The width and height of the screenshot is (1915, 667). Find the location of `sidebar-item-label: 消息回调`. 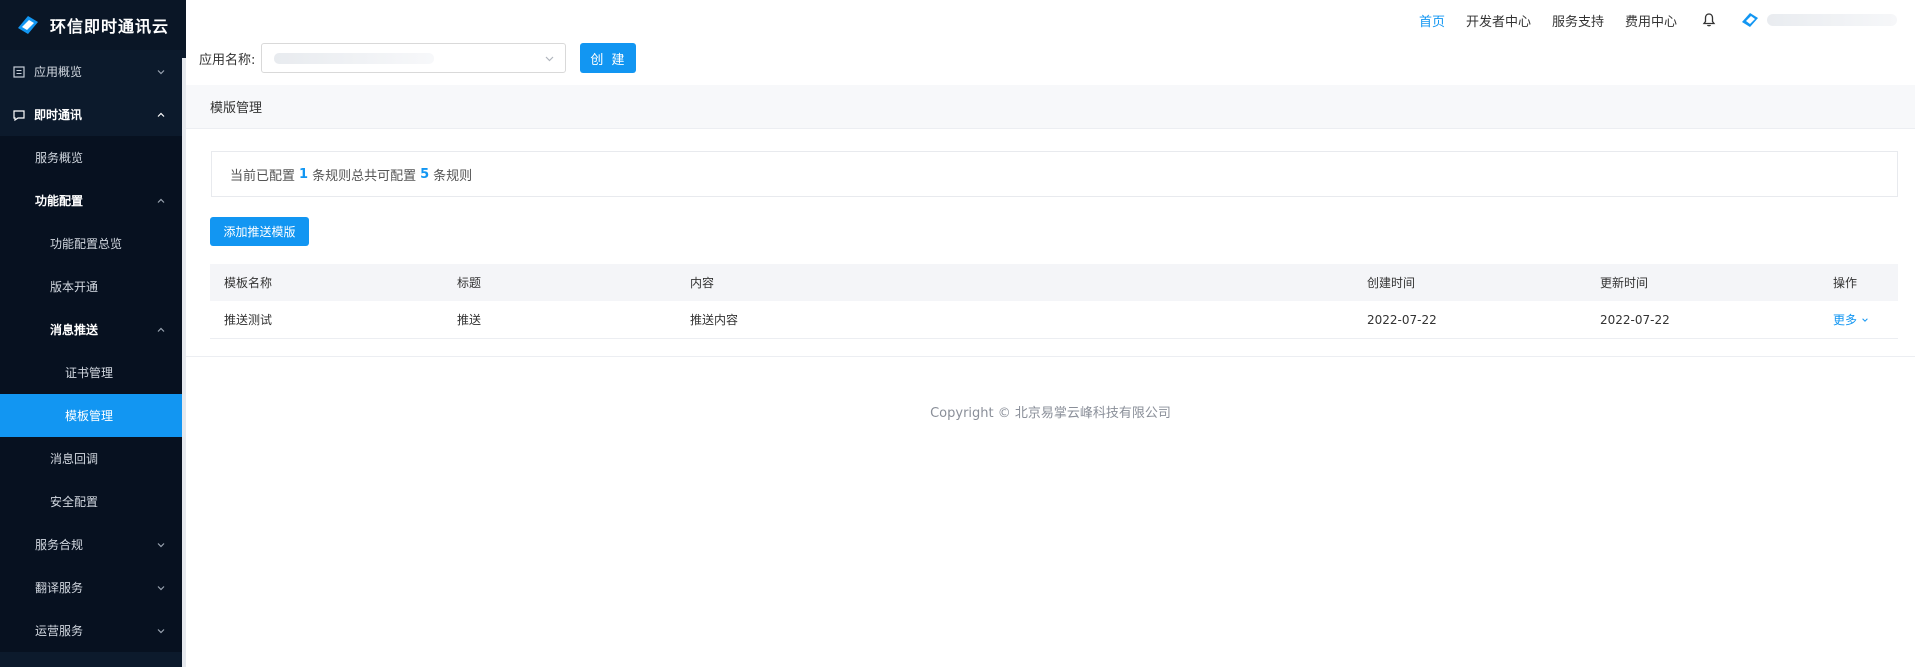

sidebar-item-label: 消息回调 is located at coordinates (74, 459).